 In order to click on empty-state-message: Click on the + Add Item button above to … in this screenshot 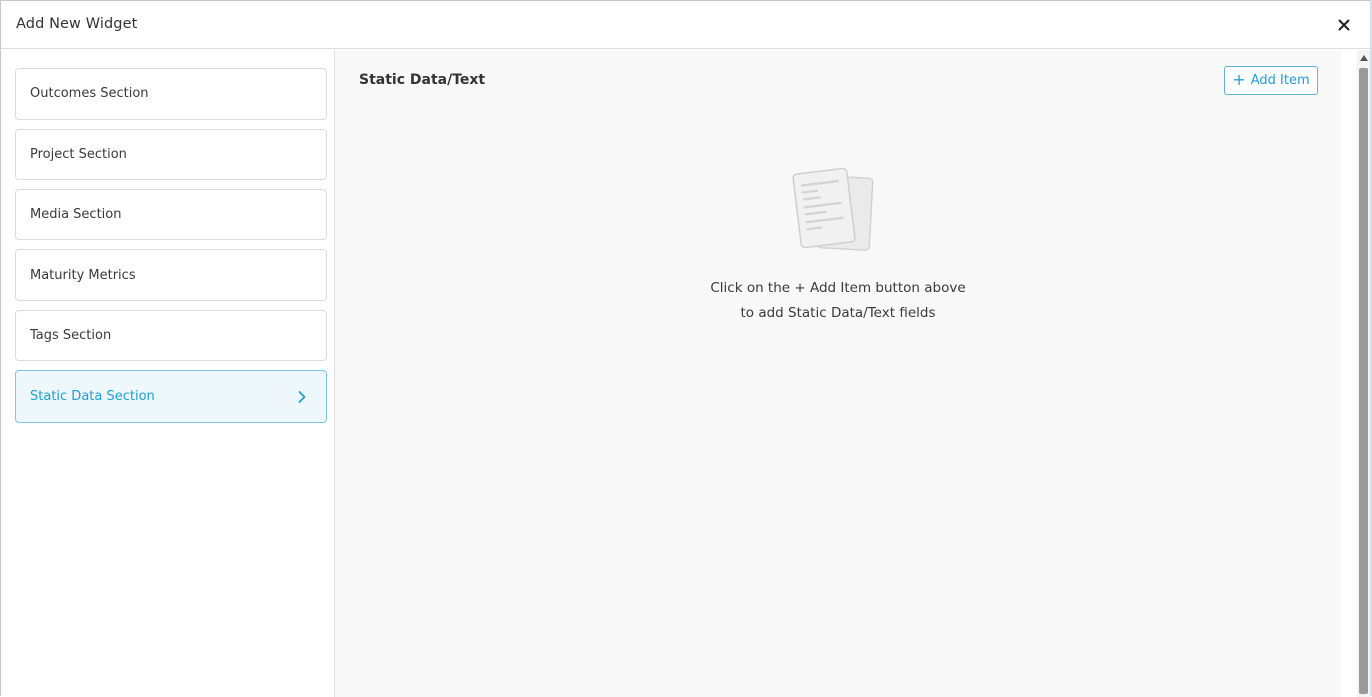, I will do `click(838, 301)`.